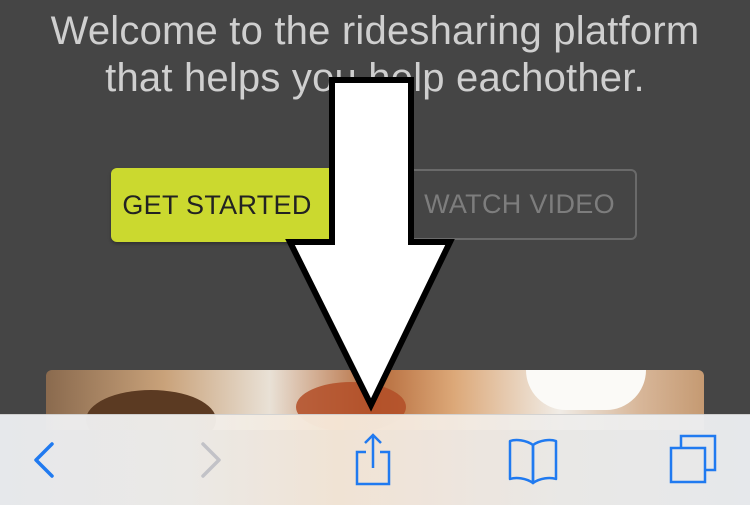 The height and width of the screenshot is (505, 750). I want to click on tabs-button, so click(693, 460).